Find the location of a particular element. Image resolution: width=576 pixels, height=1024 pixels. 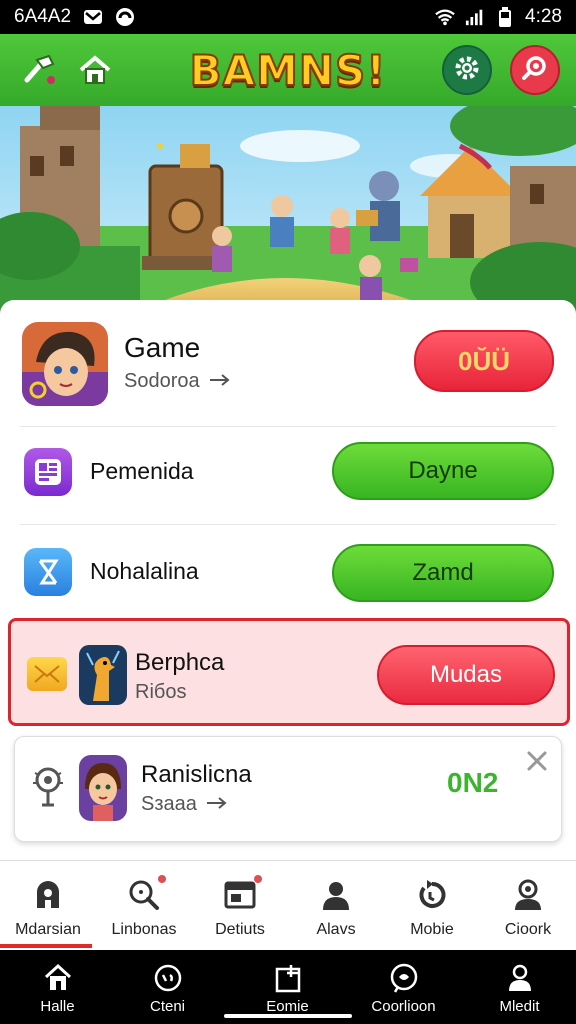

bubble-icon is located at coordinates (404, 978).